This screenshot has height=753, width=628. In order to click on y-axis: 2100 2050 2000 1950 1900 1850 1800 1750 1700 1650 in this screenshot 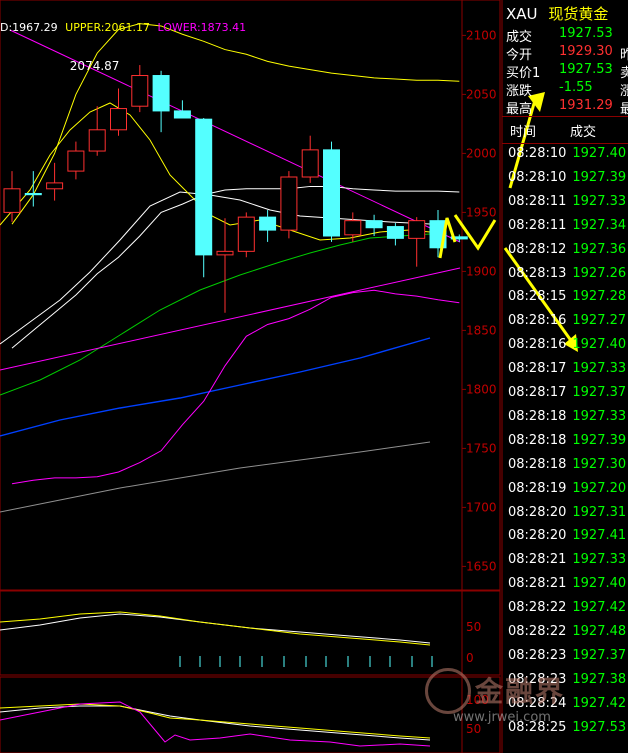, I will do `click(479, 300)`.